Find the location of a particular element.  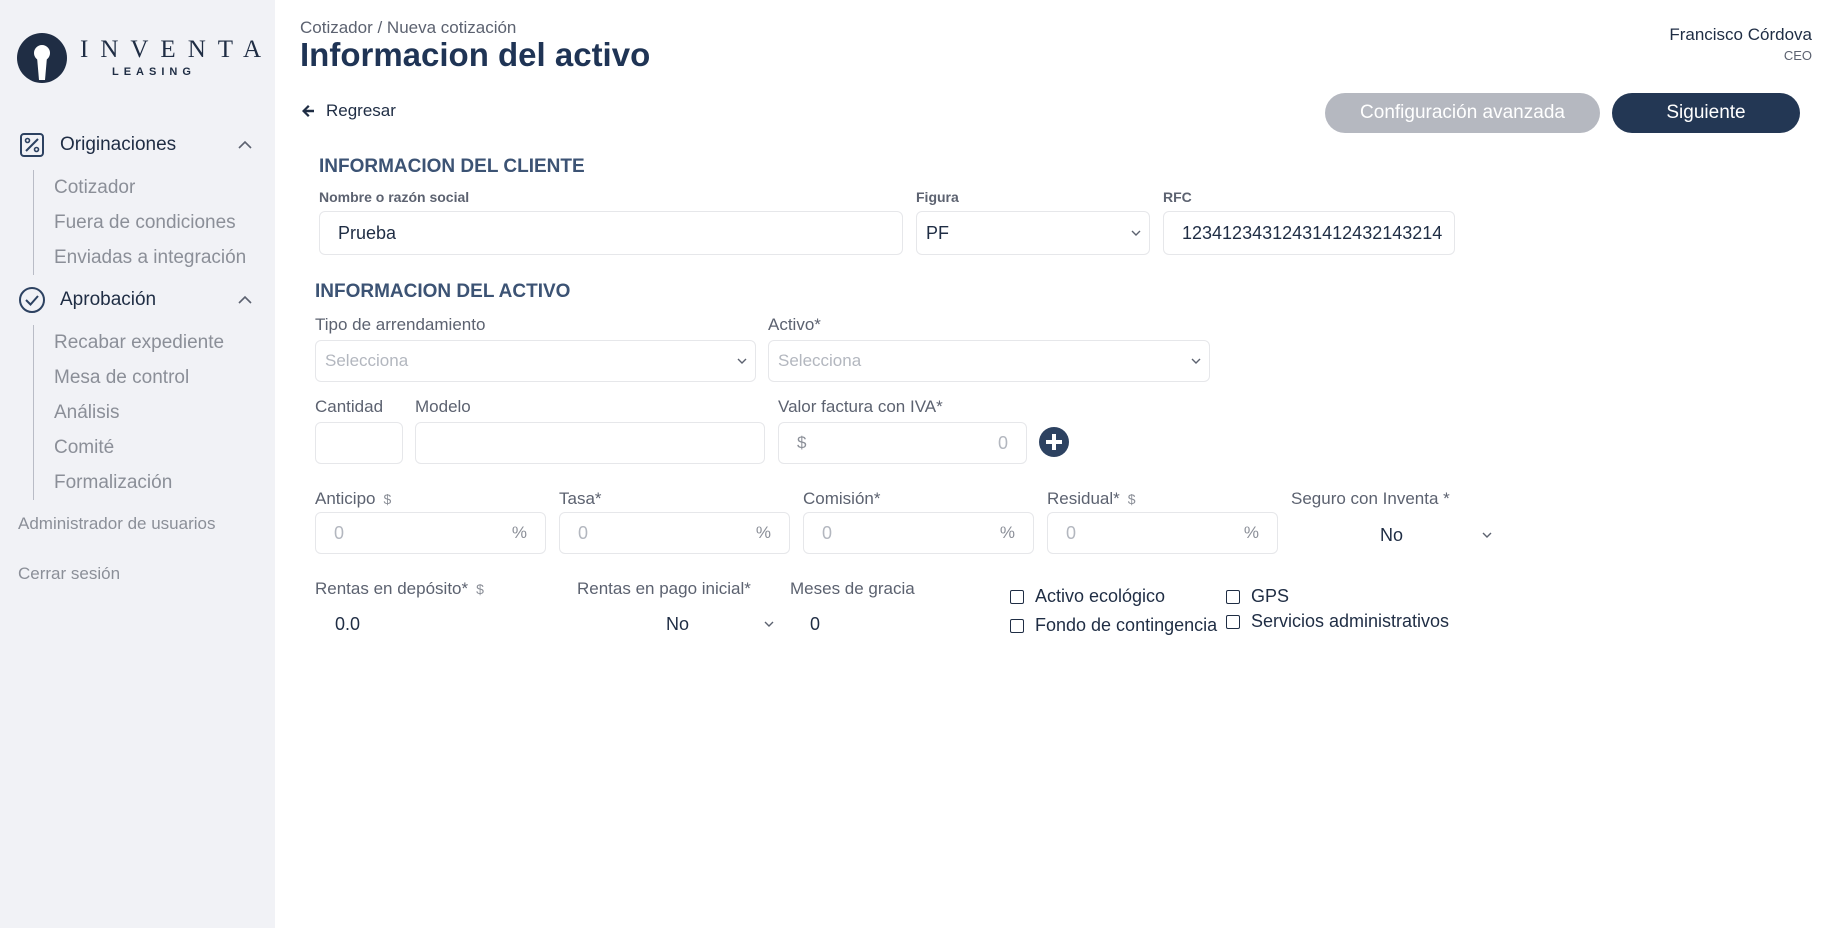

rate-label: Tasa* is located at coordinates (580, 498).